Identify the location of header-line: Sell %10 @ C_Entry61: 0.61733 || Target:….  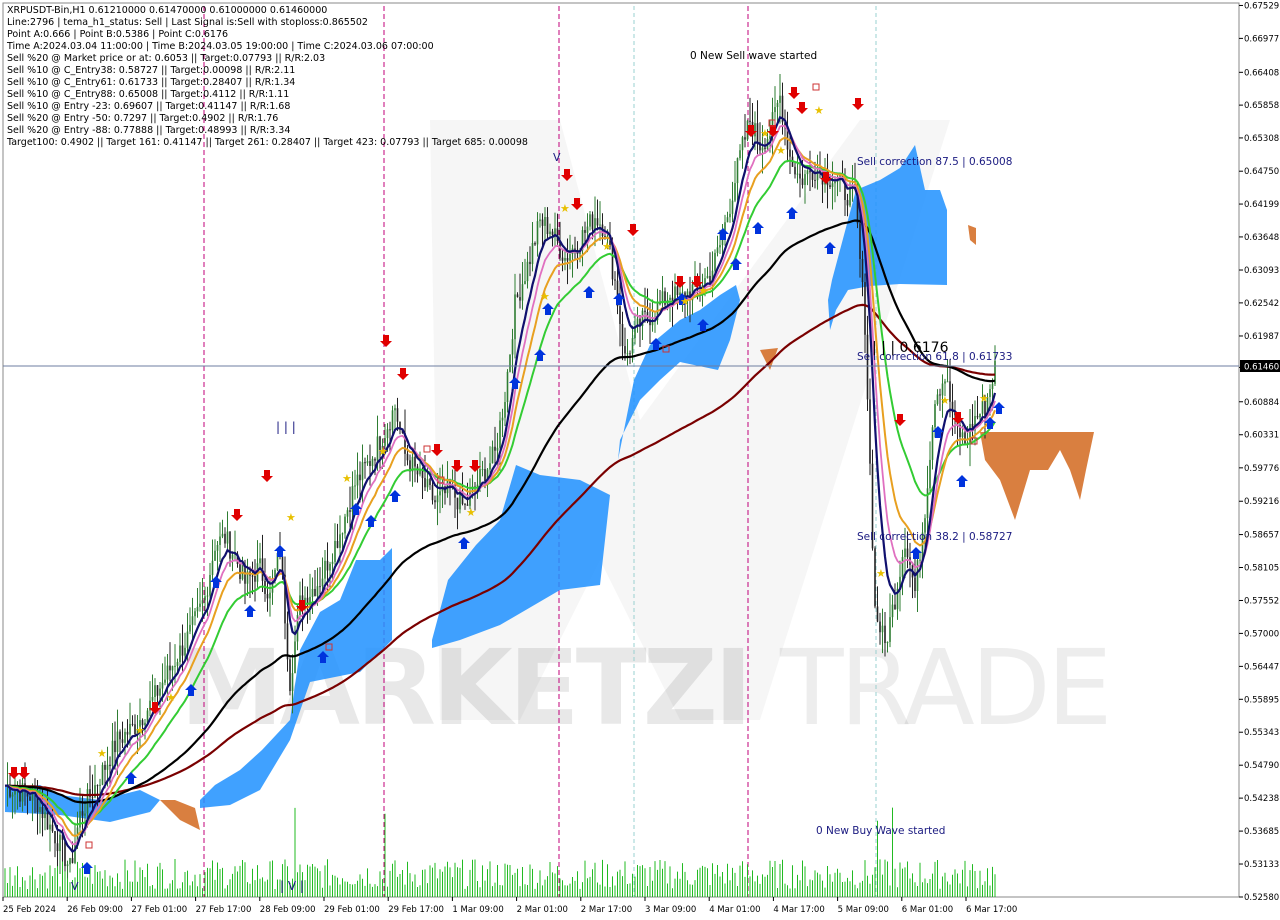
(151, 82).